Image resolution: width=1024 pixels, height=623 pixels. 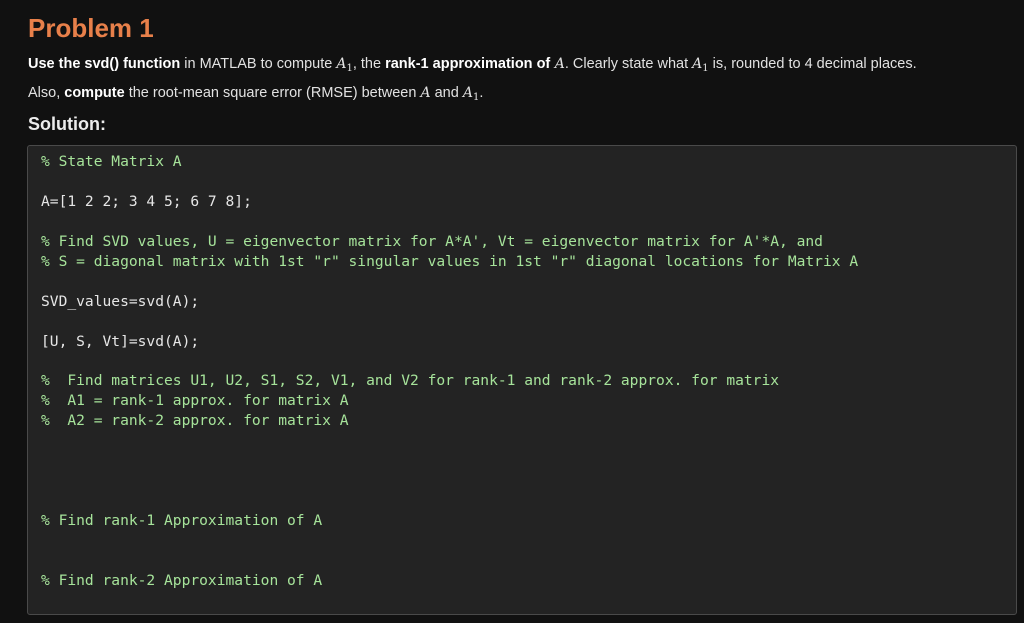 I want to click on solution-label: Solution:, so click(x=67, y=124).